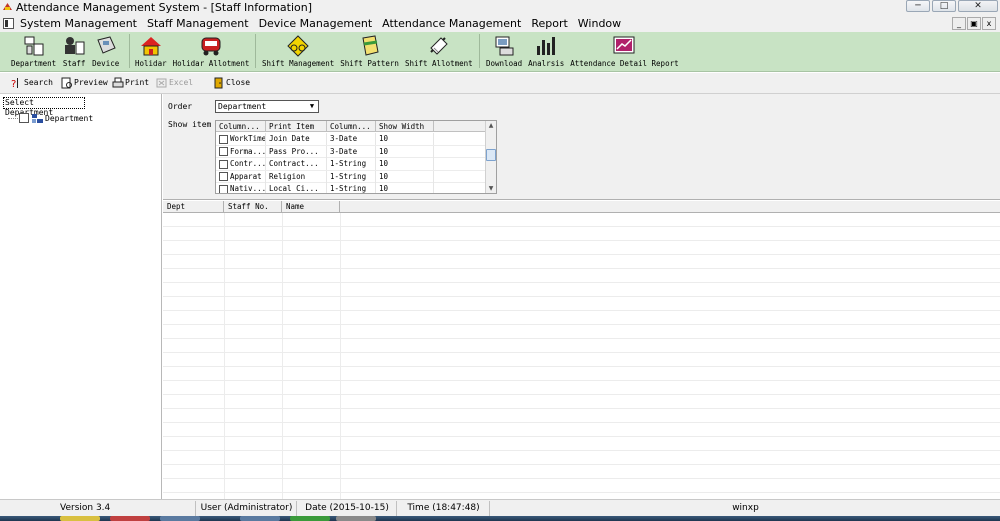 This screenshot has width=1000, height=521. I want to click on mdi-minimize-button: _, so click(959, 23).